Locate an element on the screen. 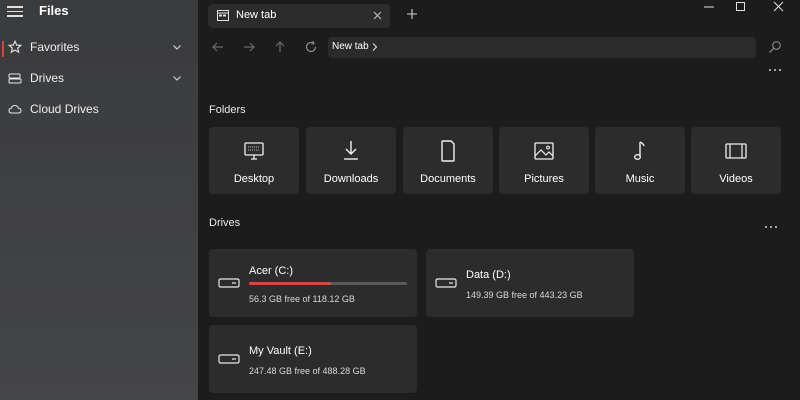 The width and height of the screenshot is (800, 400). tab-page-icon is located at coordinates (223, 15).